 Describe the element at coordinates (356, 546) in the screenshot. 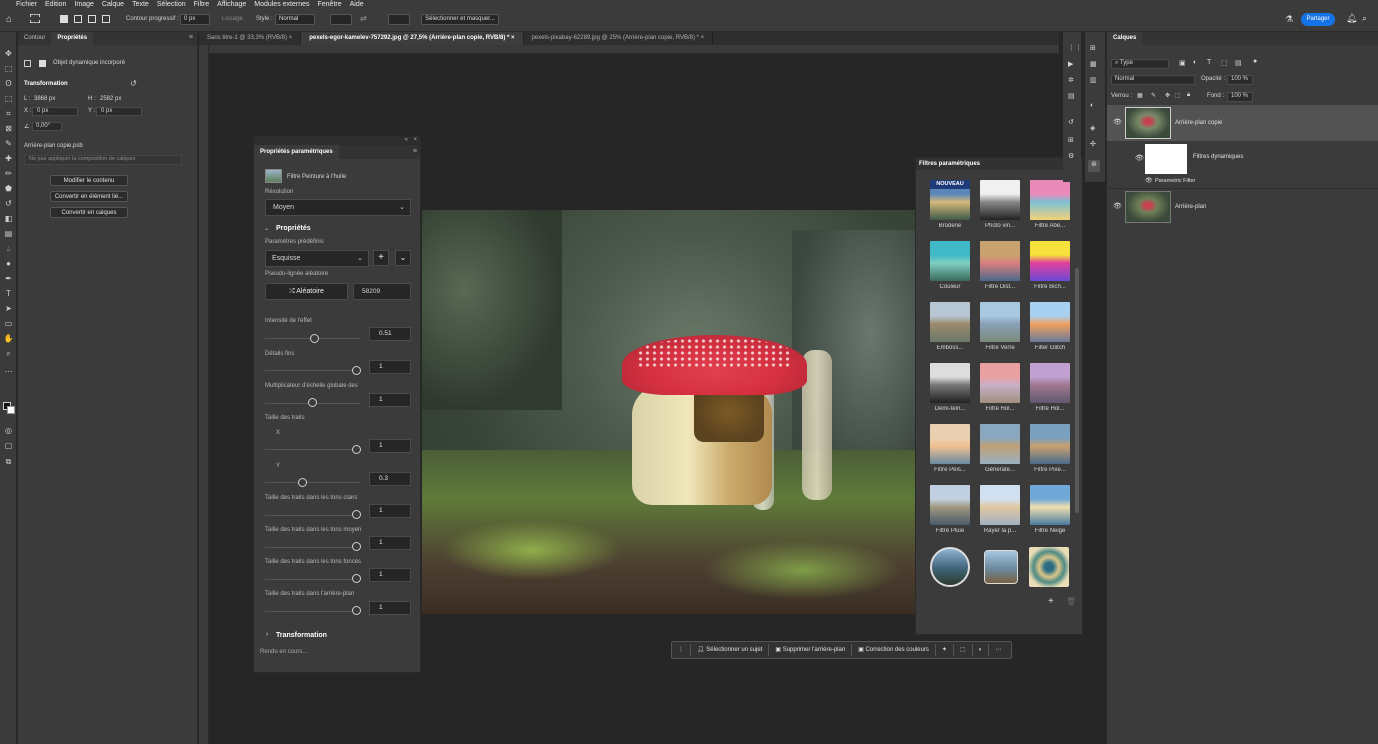

I see `stroke-midtones-knob` at that location.